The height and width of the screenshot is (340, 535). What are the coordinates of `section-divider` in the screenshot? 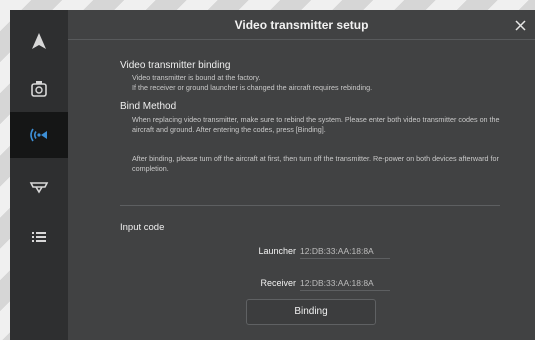 It's located at (310, 205).